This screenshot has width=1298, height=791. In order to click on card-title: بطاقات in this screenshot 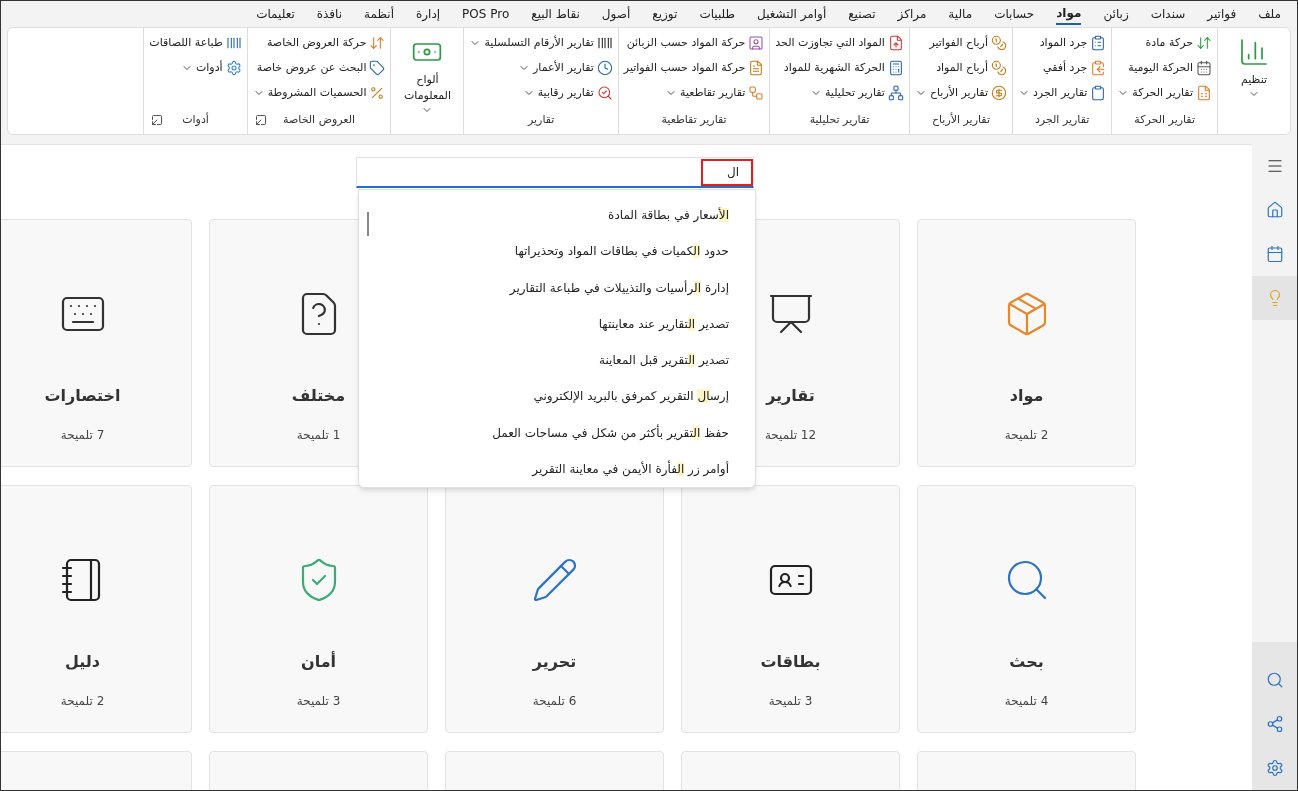, I will do `click(790, 662)`.